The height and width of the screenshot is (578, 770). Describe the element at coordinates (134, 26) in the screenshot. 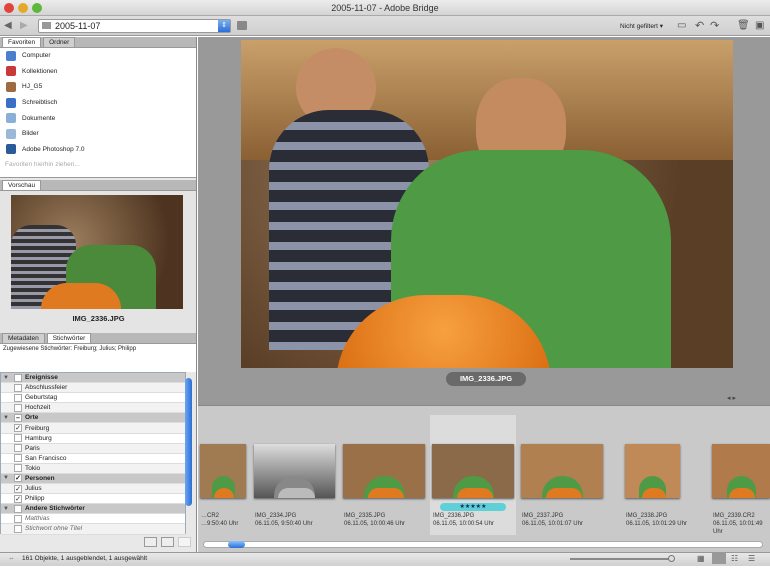

I see `path-dropdown: 2005-11-07 ⇕` at that location.